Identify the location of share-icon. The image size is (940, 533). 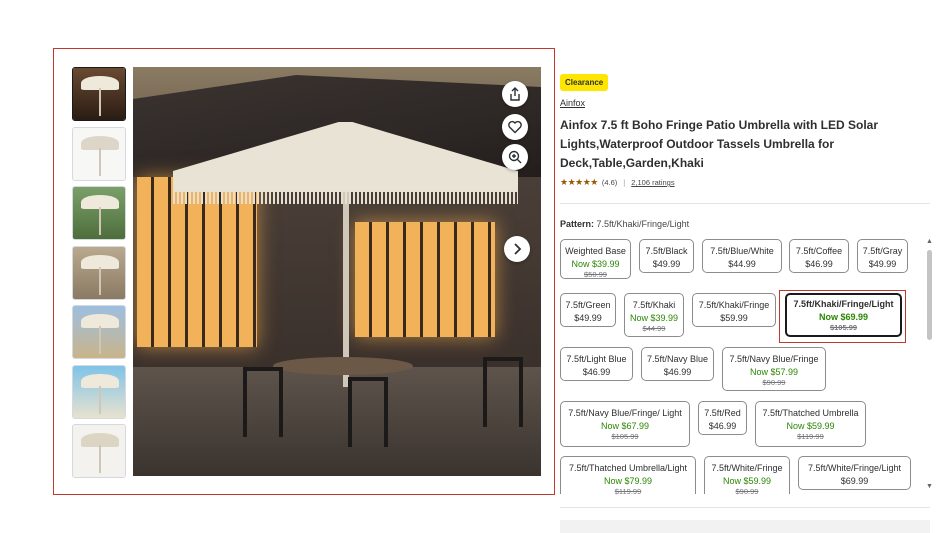
(515, 94).